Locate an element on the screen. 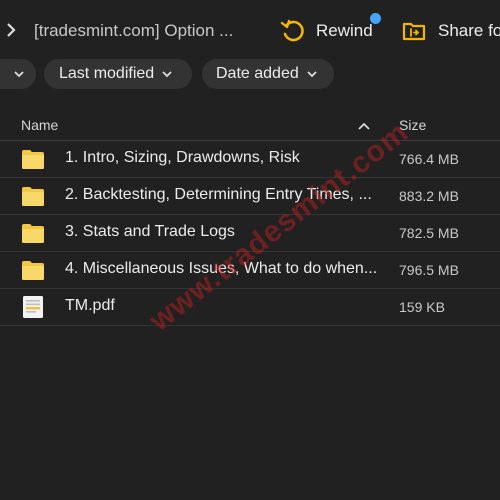  file-list-header: Name Size is located at coordinates (250, 125).